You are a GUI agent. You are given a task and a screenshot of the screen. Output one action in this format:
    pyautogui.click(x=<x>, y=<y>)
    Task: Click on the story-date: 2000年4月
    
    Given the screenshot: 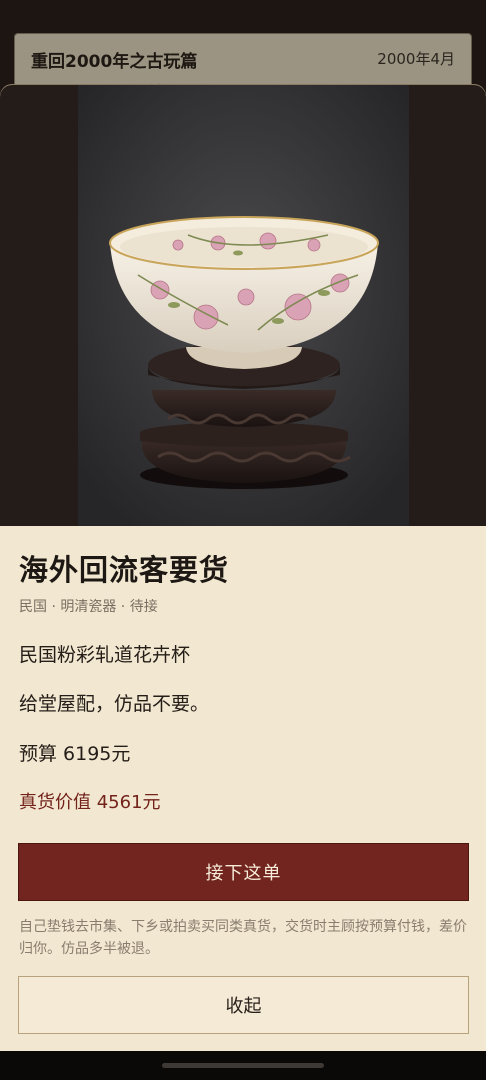 What is the action you would take?
    pyautogui.click(x=416, y=59)
    